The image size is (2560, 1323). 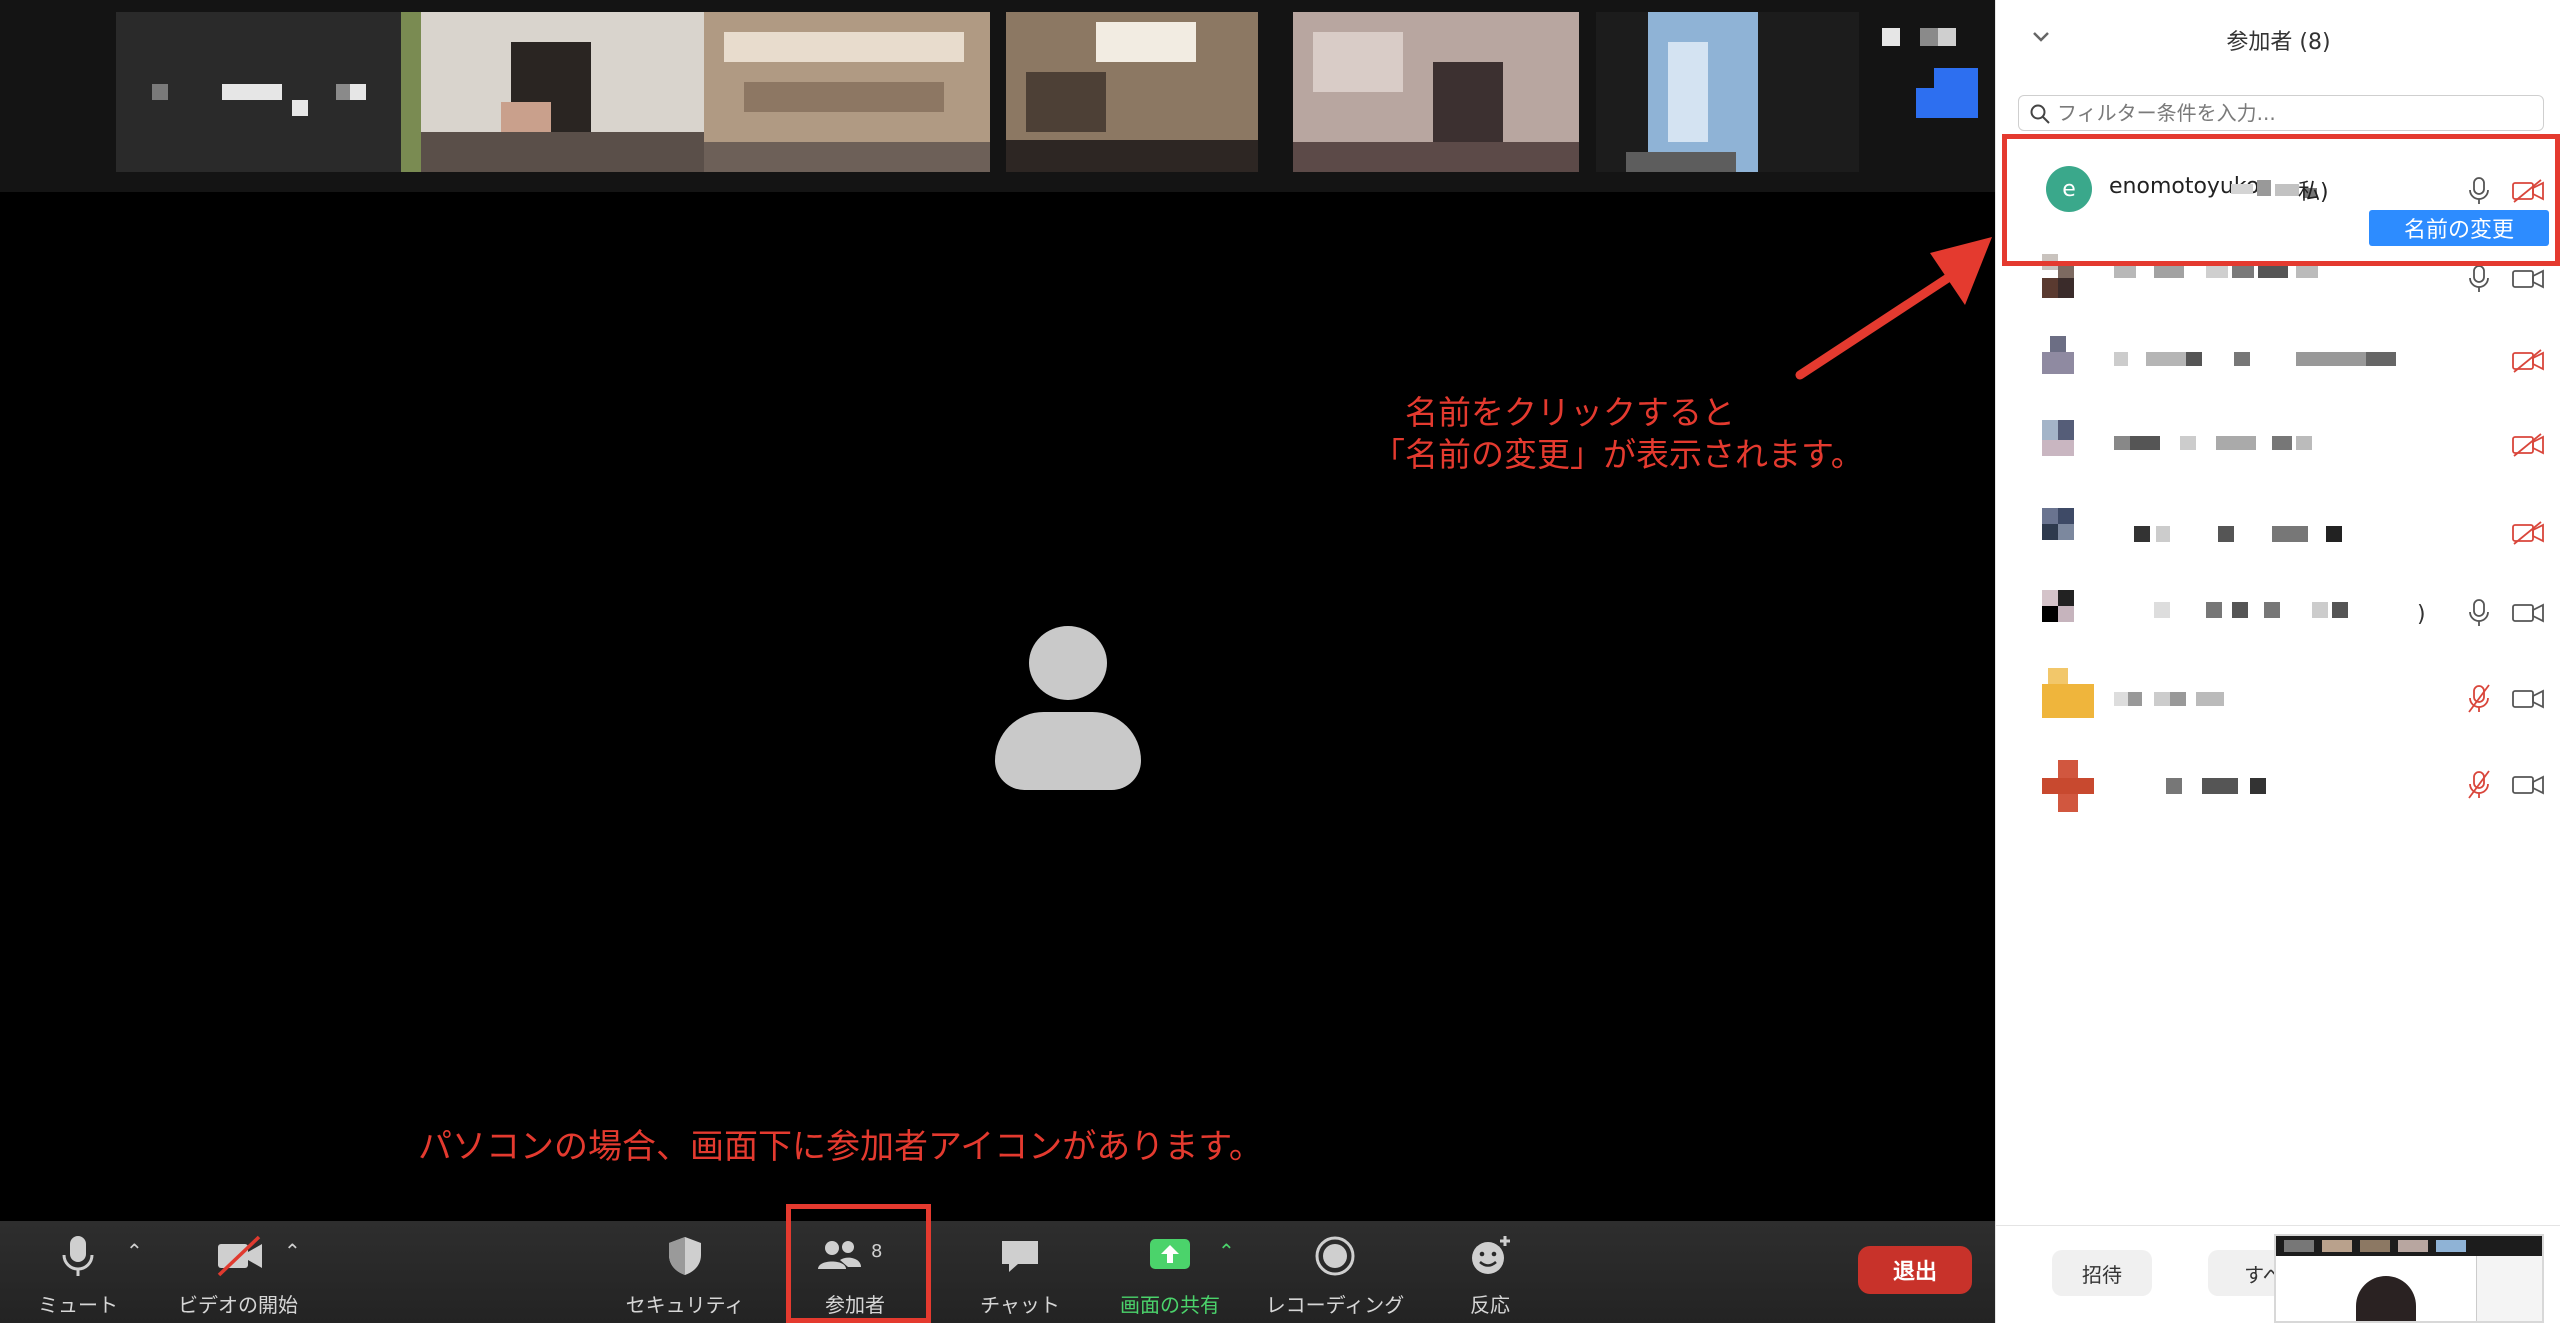 I want to click on record-icon, so click(x=1335, y=1256).